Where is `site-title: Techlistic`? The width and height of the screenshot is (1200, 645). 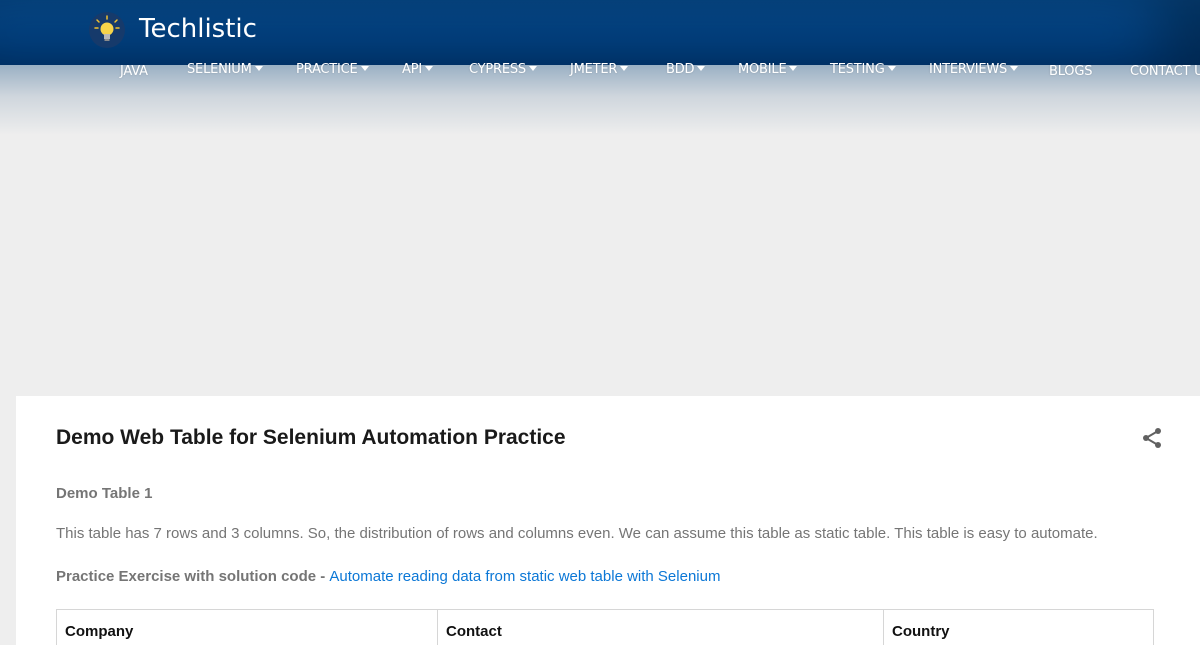
site-title: Techlistic is located at coordinates (198, 29).